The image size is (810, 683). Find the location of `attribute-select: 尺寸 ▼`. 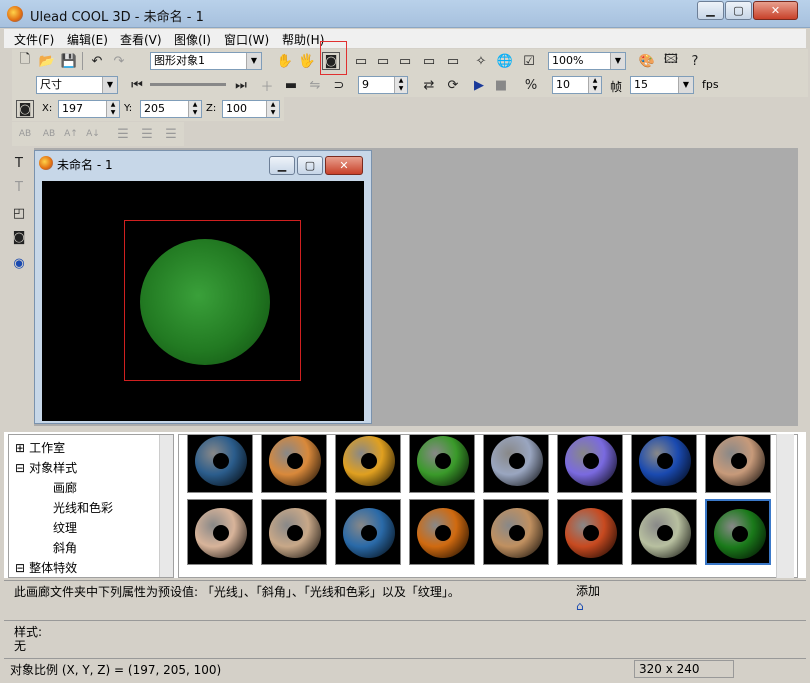

attribute-select: 尺寸 ▼ is located at coordinates (77, 85).